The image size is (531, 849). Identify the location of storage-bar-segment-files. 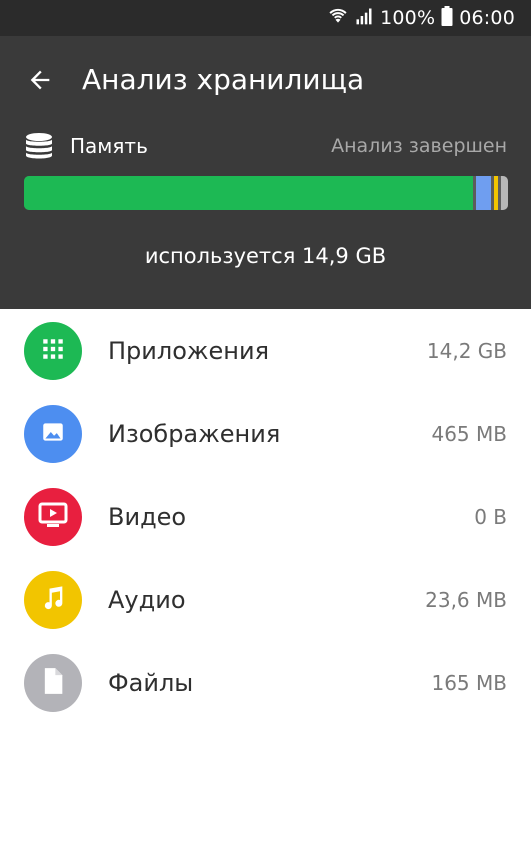
(504, 193).